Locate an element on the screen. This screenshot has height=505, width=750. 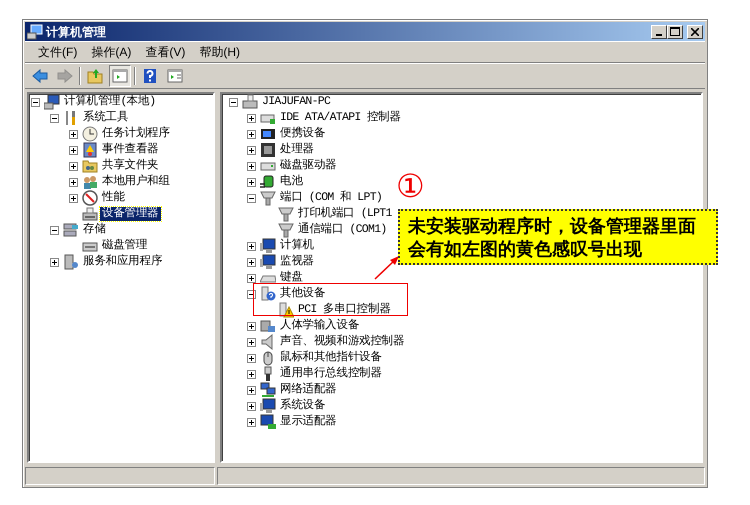
device-manager-icon is located at coordinates (90, 214).